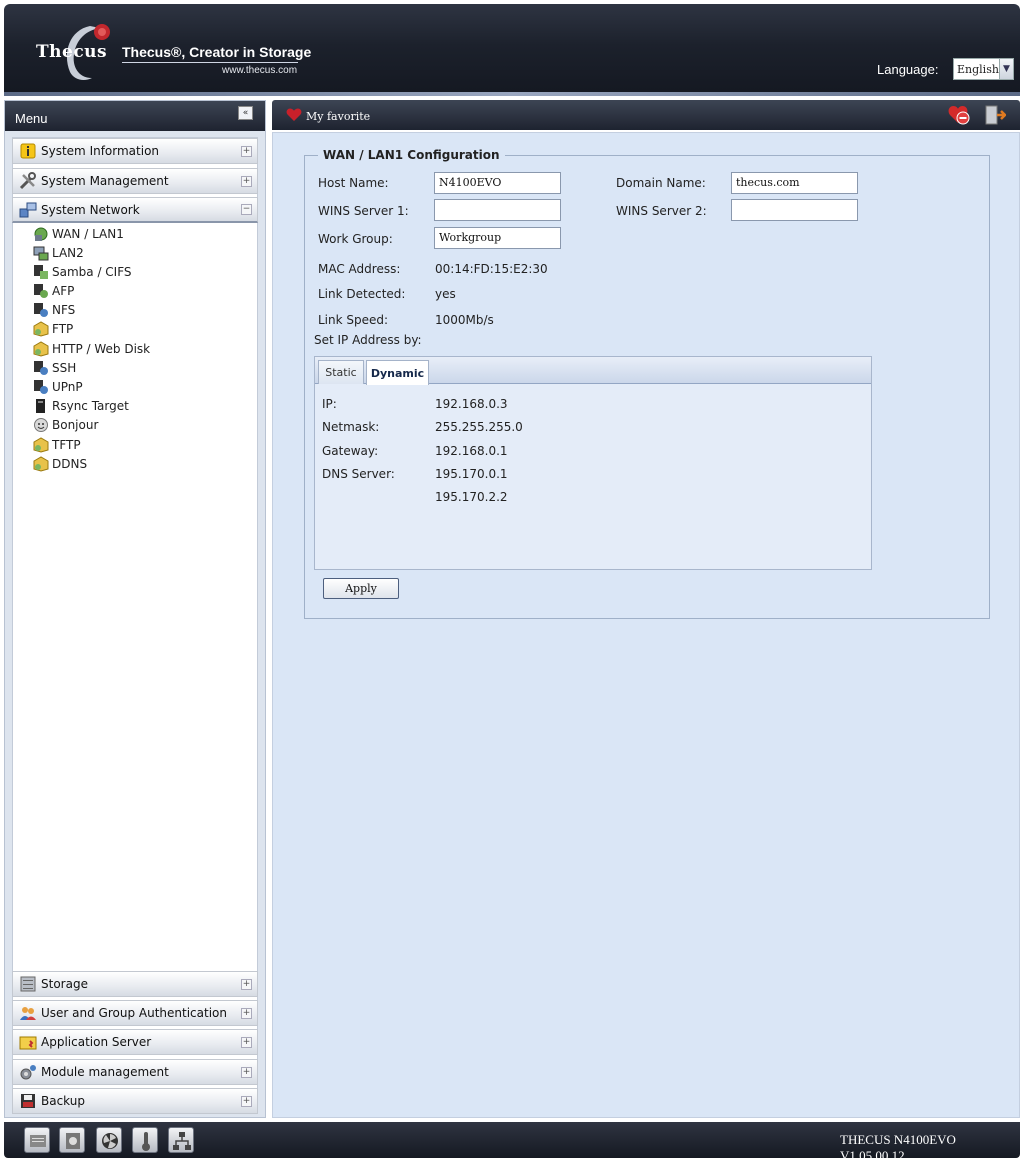 This screenshot has height=1160, width=1024. What do you see at coordinates (28, 209) in the screenshot?
I see `network-icon` at bounding box center [28, 209].